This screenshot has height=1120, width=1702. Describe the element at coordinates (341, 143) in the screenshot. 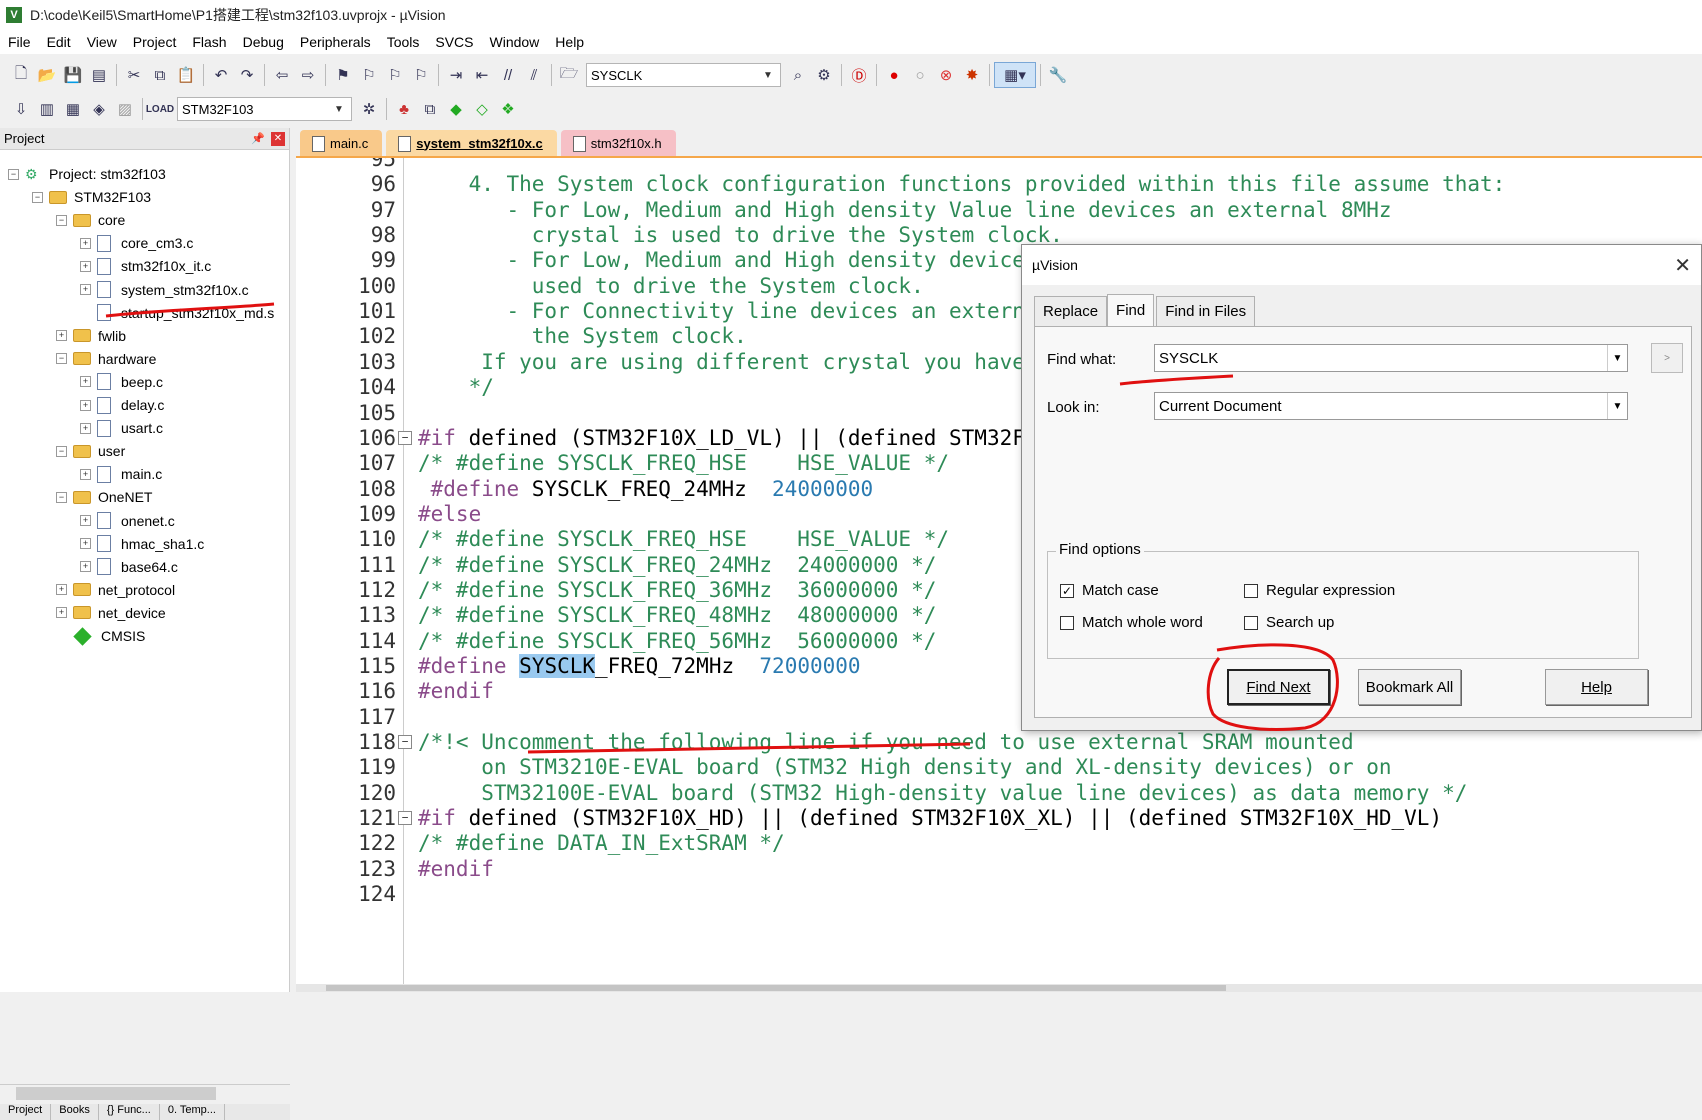

I see `editor-tab: main.c` at that location.